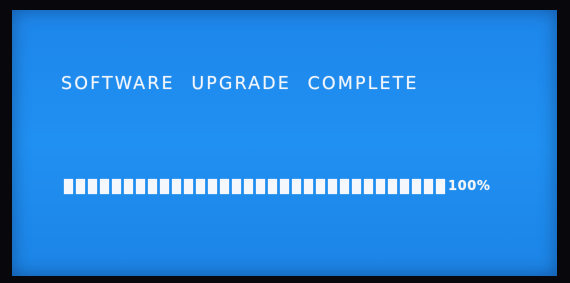 The width and height of the screenshot is (570, 283). What do you see at coordinates (240, 84) in the screenshot?
I see `upgrade-status-title: SOFTWARE UPGRADE COMPLETE` at bounding box center [240, 84].